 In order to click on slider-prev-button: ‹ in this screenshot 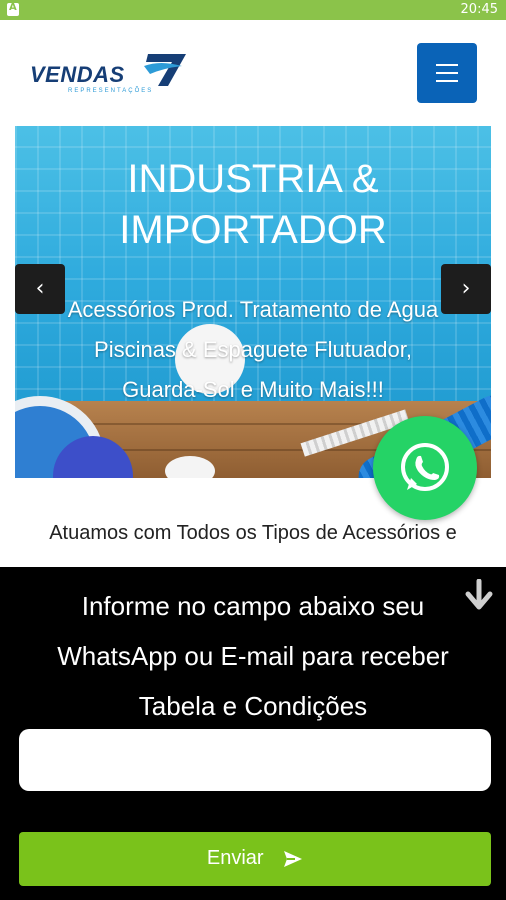, I will do `click(40, 289)`.